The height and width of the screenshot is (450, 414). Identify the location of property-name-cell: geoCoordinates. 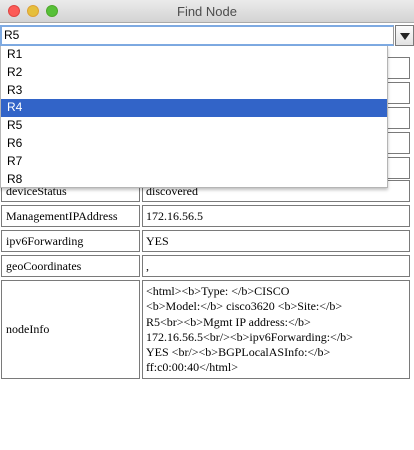
(70, 266).